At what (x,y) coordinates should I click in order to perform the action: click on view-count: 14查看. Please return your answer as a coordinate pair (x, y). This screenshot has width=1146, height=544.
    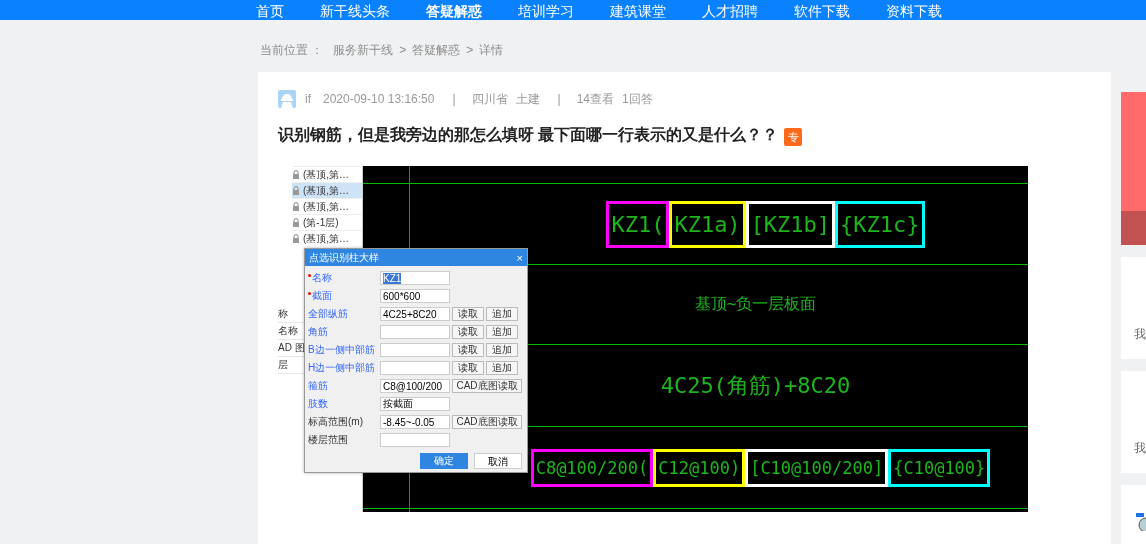
    Looking at the image, I should click on (595, 99).